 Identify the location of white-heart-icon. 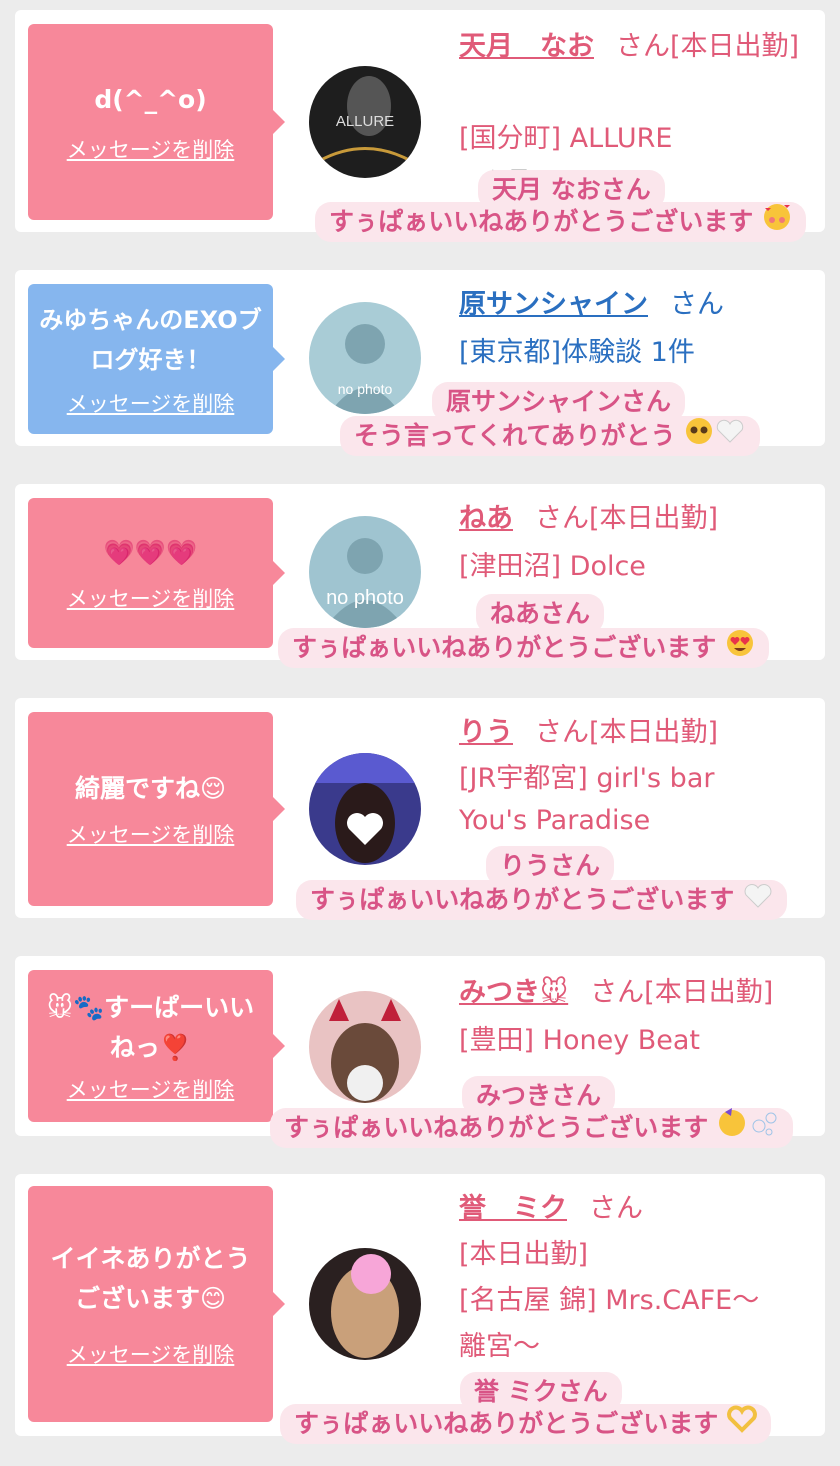
(758, 901).